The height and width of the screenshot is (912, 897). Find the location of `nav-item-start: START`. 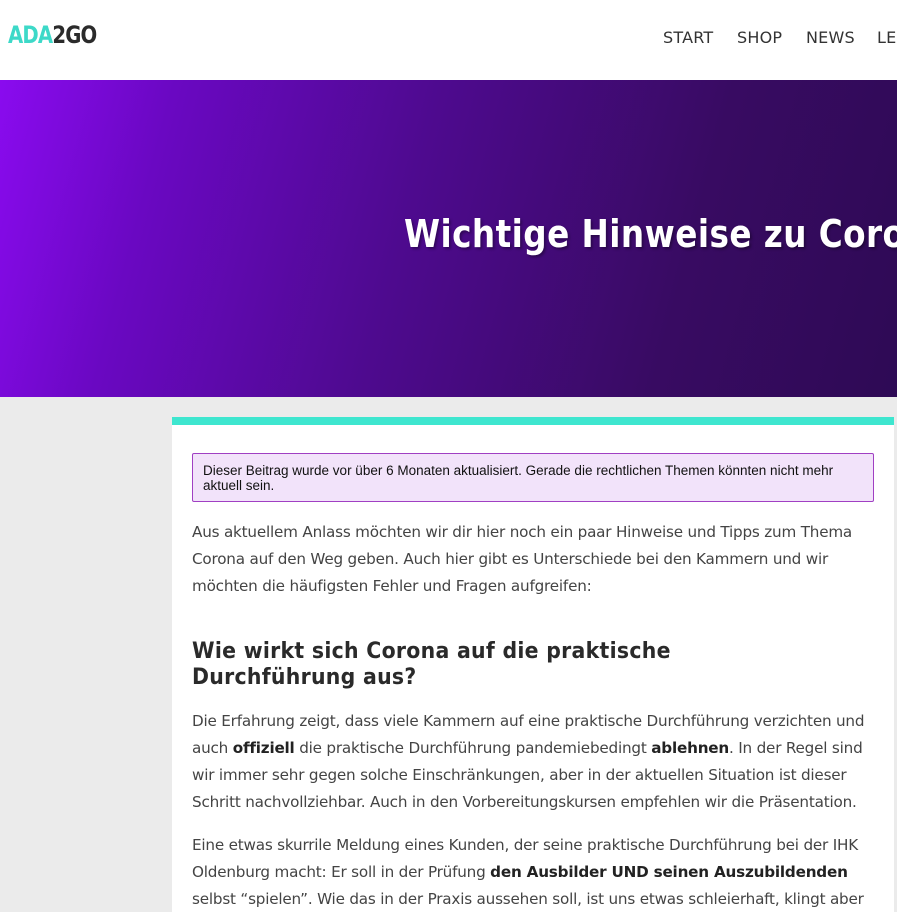

nav-item-start: START is located at coordinates (688, 38).